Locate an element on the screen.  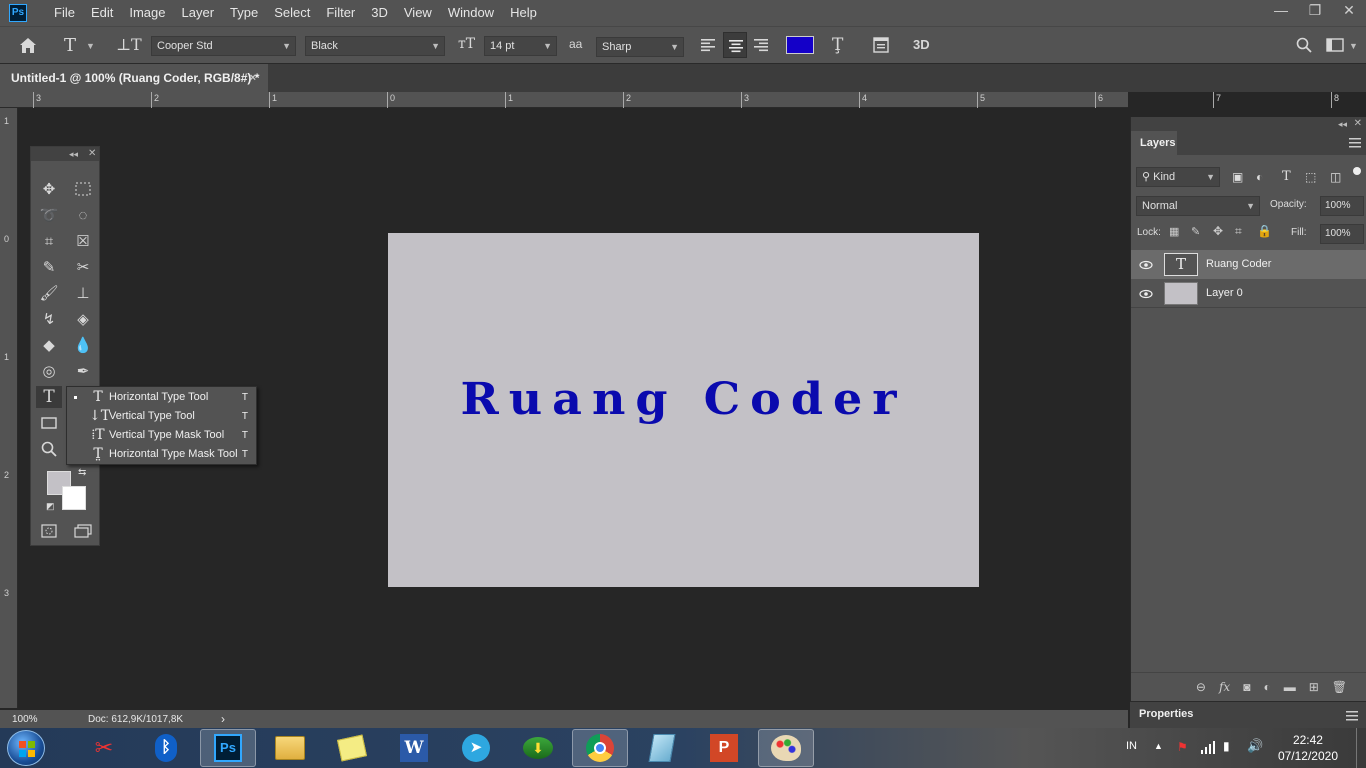
restore-button: ❐ is located at coordinates (1315, 11).